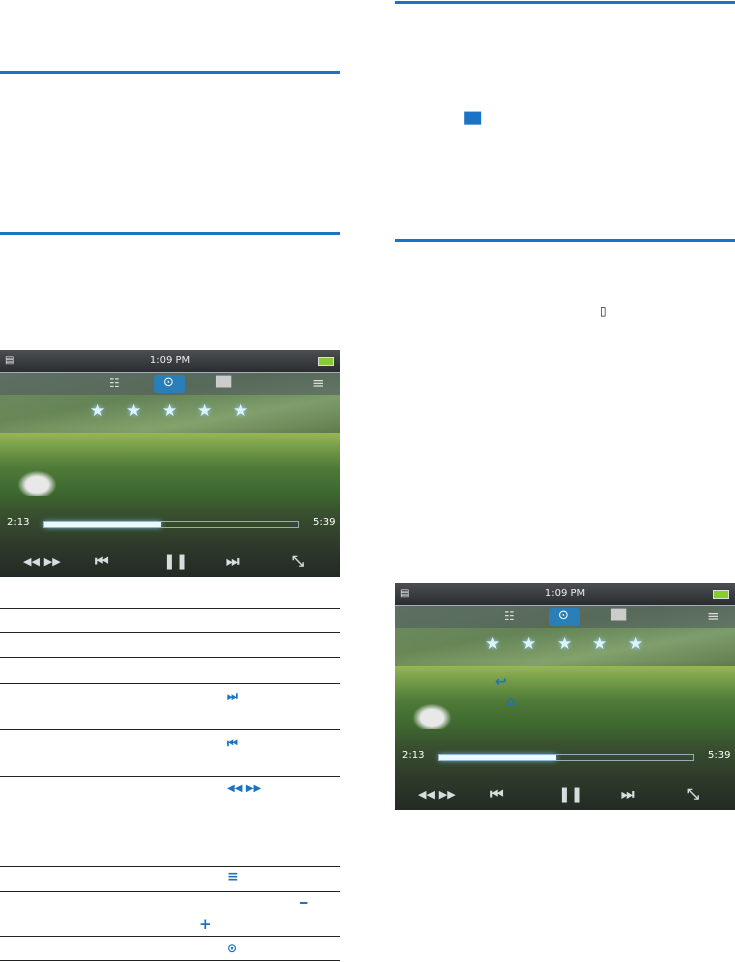  What do you see at coordinates (232, 696) in the screenshot?
I see `next-icon: ⏭` at bounding box center [232, 696].